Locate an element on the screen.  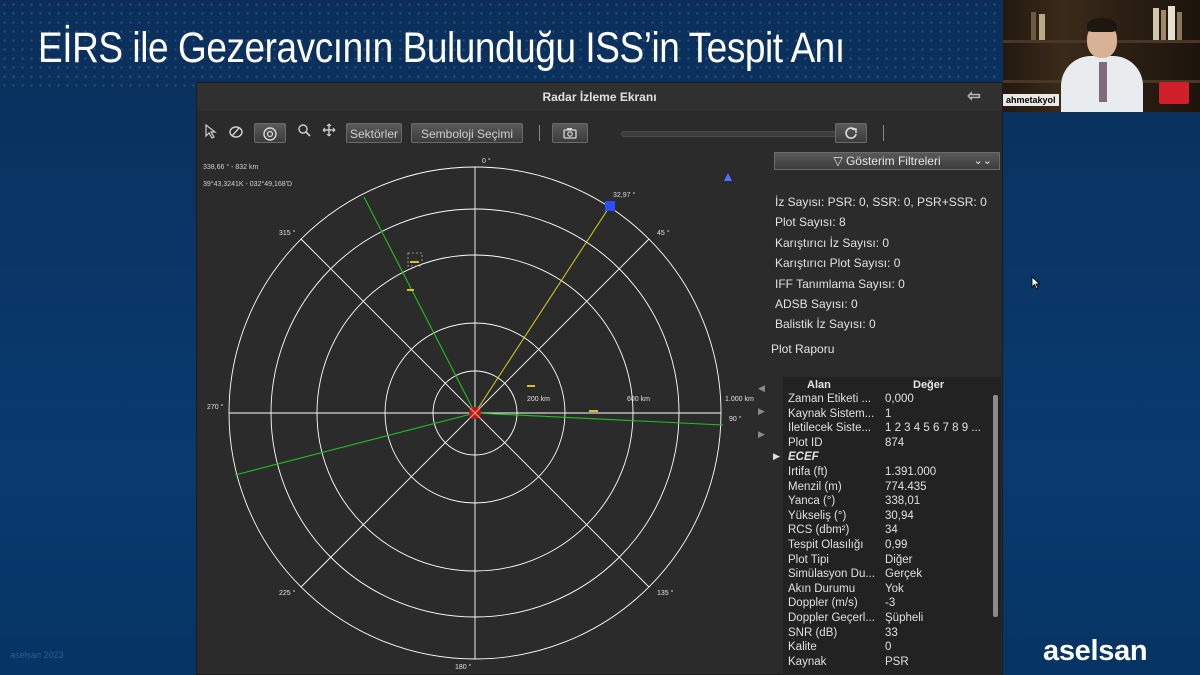
plot-selection-box is located at coordinates (415, 259).